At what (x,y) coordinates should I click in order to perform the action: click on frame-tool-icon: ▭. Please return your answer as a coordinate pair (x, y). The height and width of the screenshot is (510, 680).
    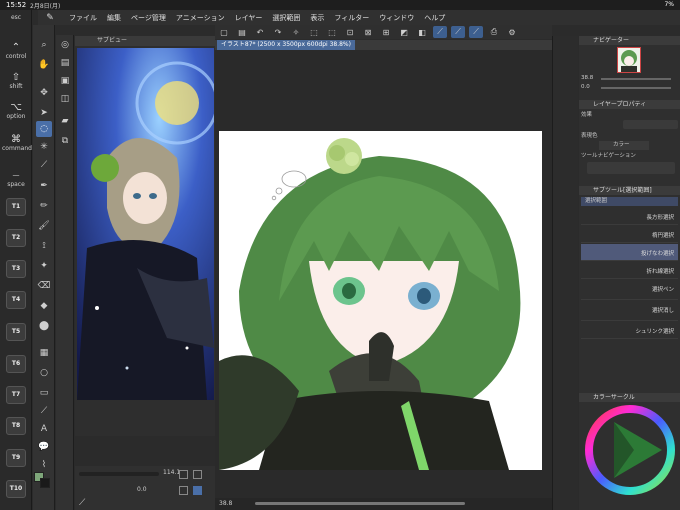
    Looking at the image, I should click on (44, 393).